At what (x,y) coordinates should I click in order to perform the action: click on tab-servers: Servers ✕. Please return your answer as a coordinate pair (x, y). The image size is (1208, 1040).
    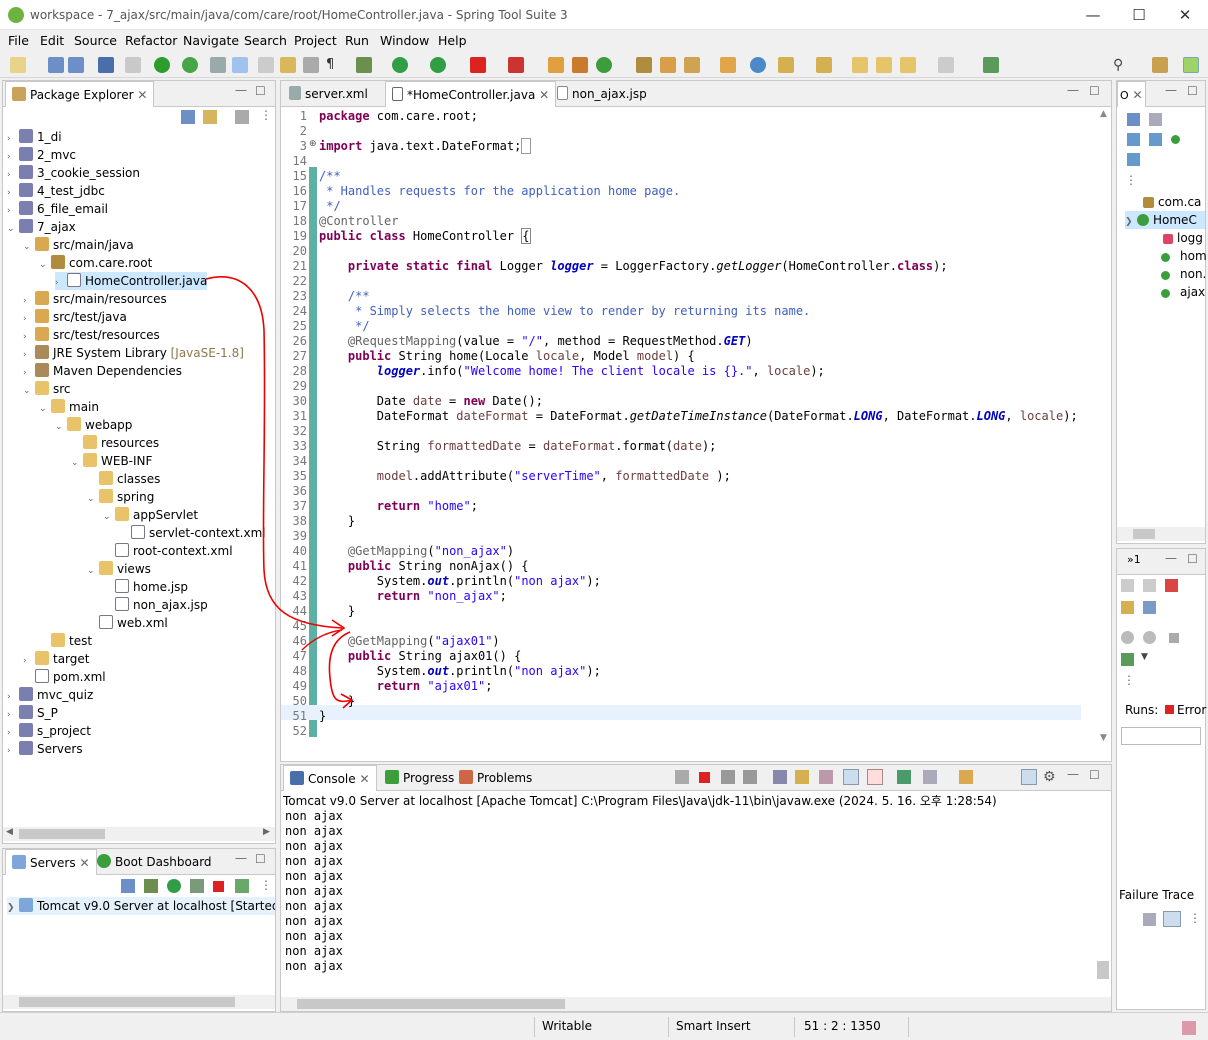
    Looking at the image, I should click on (51, 862).